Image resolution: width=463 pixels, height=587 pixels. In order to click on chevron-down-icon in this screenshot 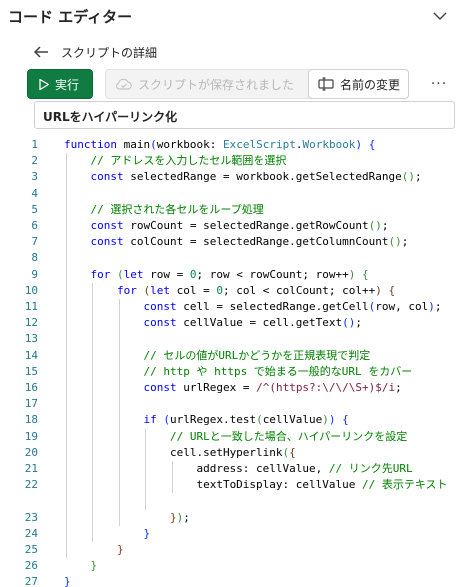, I will do `click(440, 15)`.